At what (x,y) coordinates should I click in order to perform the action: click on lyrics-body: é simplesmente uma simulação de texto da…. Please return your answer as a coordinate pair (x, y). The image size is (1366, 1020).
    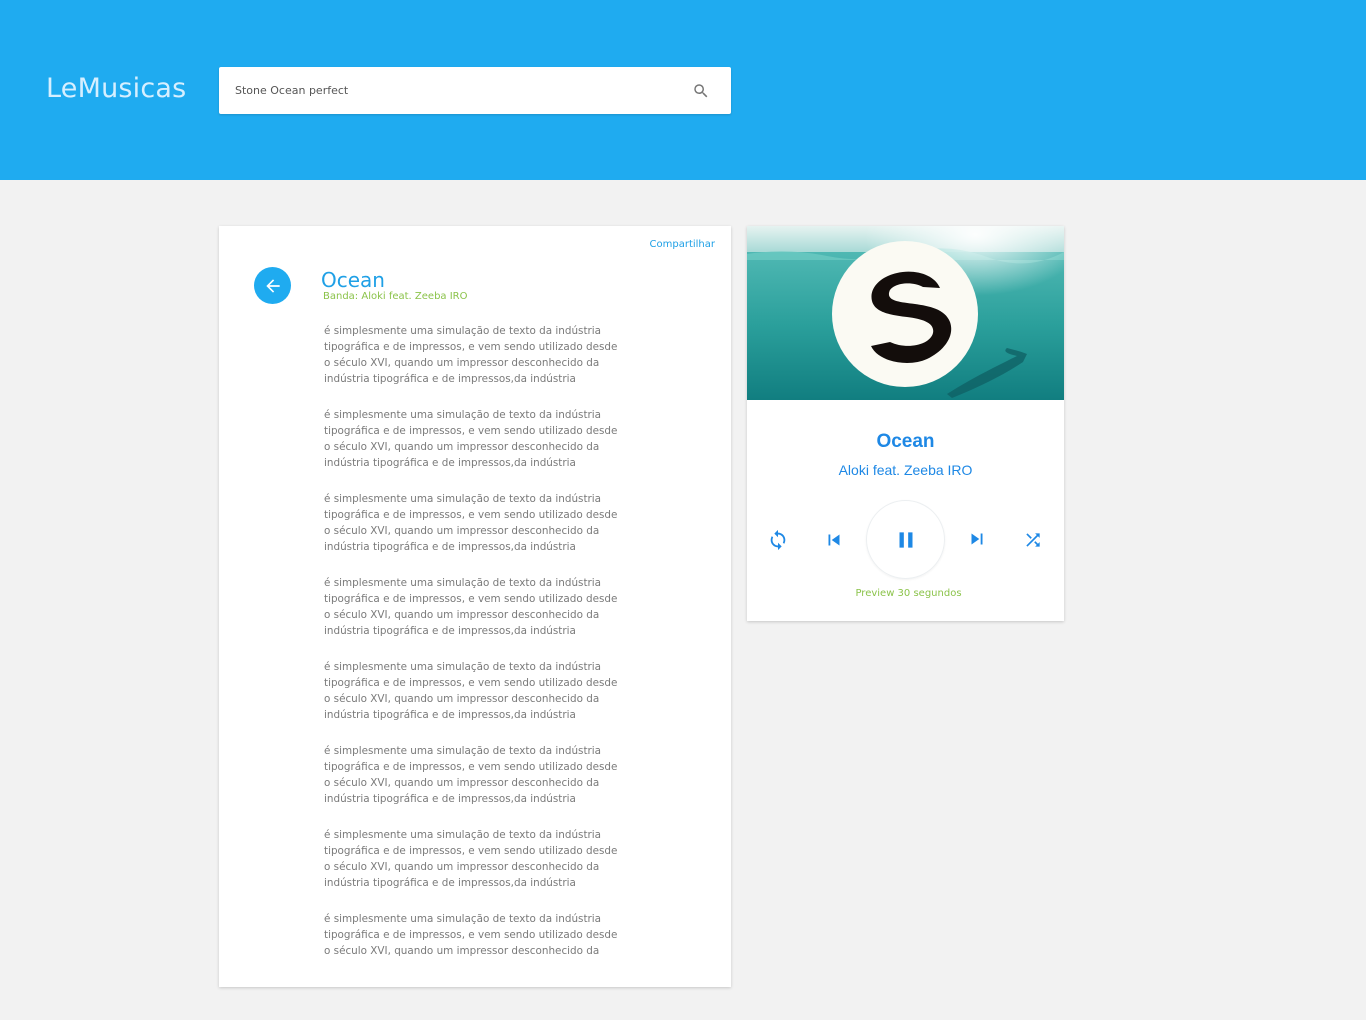
    Looking at the image, I should click on (479, 651).